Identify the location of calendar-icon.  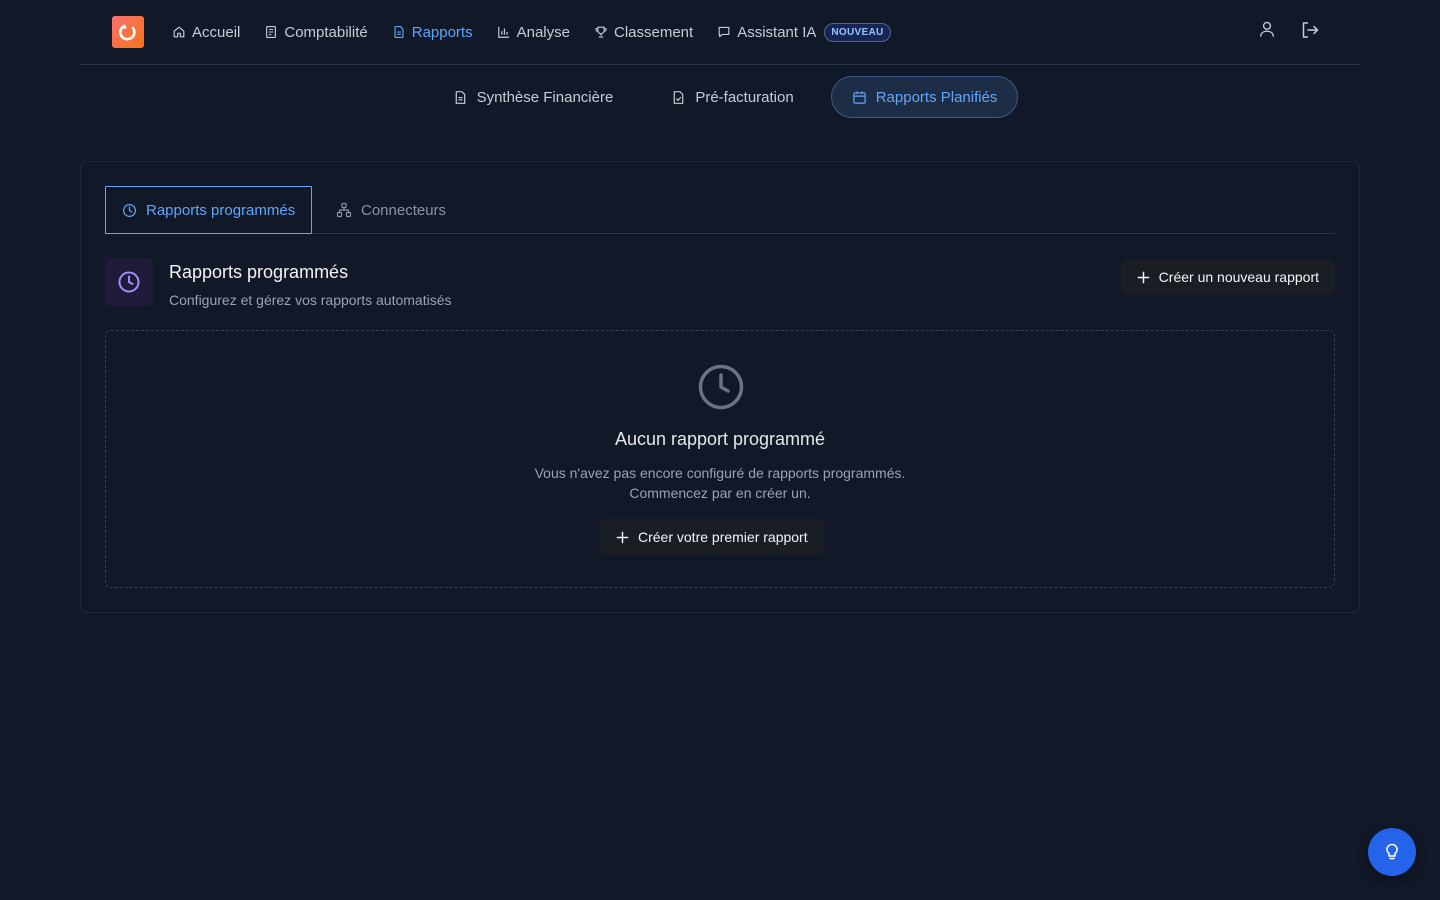
(859, 97).